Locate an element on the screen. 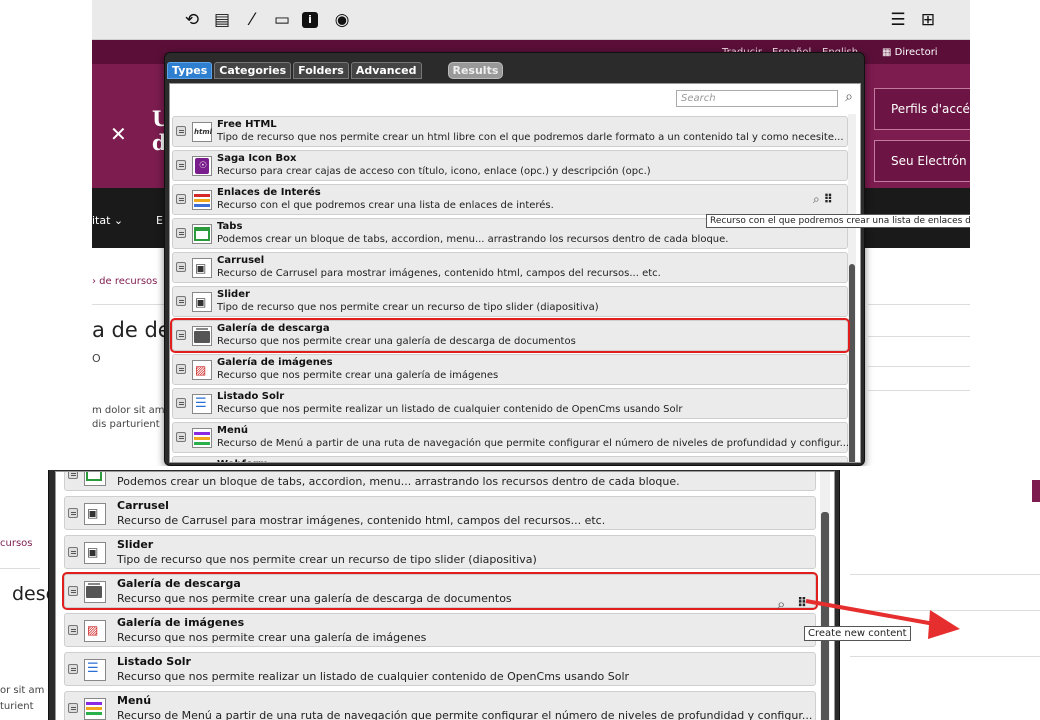 The width and height of the screenshot is (1040, 720). item-actions: ⌕ ⠿ is located at coordinates (823, 199).